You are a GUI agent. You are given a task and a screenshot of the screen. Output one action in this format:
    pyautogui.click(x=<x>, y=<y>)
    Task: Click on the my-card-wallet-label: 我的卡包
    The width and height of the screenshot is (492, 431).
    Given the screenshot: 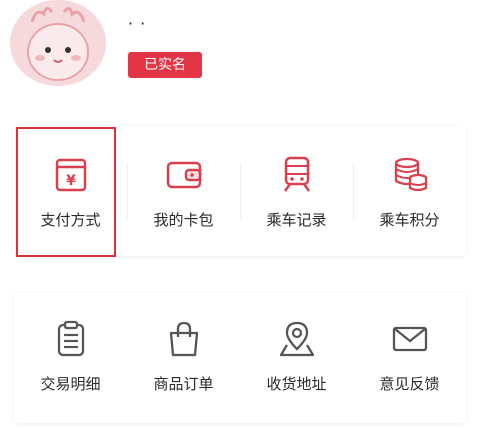 What is the action you would take?
    pyautogui.click(x=183, y=220)
    